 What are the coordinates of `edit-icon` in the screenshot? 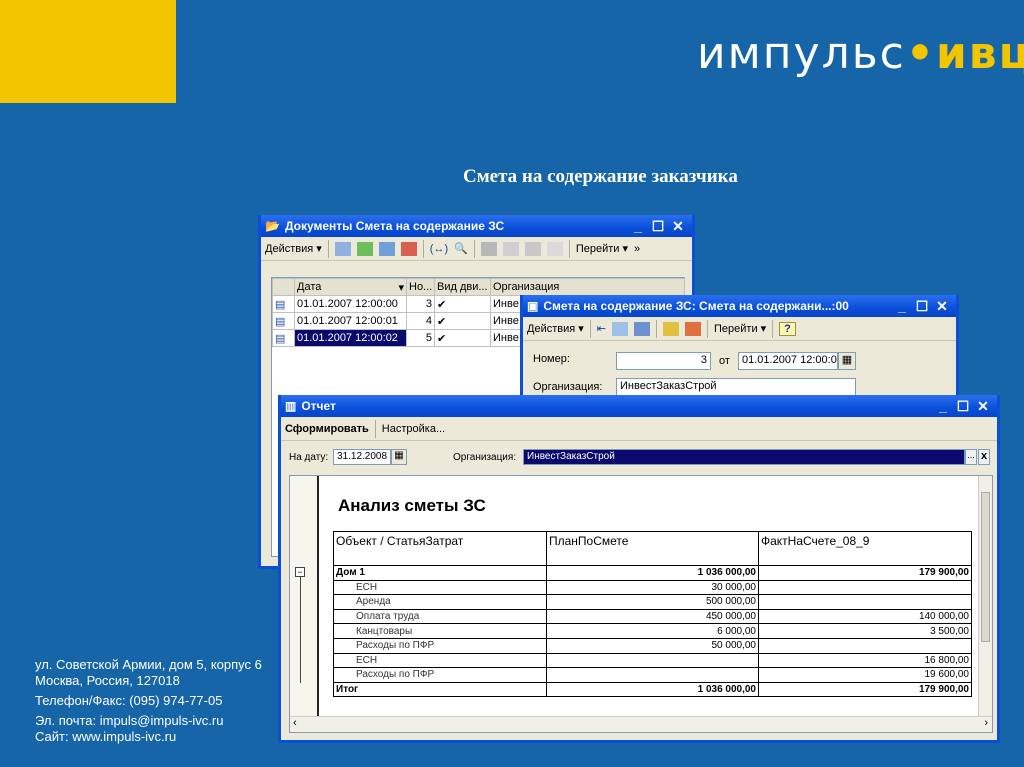 It's located at (386, 248).